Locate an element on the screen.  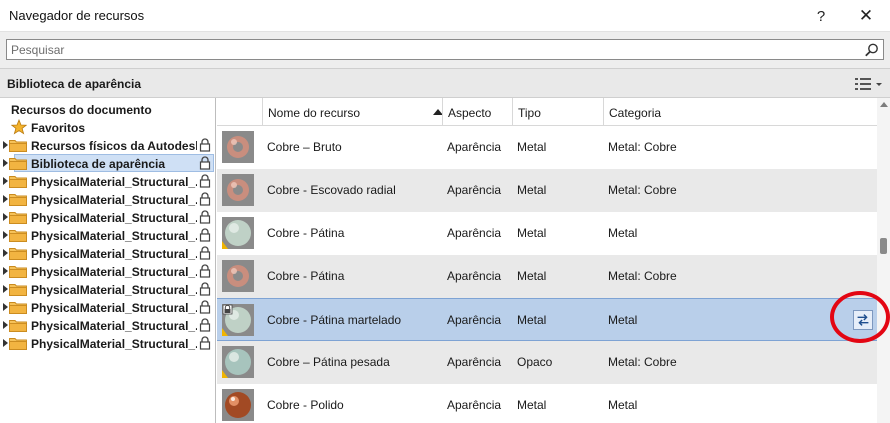
tree-document-resources: Recursos do documento is located at coordinates (107, 109).